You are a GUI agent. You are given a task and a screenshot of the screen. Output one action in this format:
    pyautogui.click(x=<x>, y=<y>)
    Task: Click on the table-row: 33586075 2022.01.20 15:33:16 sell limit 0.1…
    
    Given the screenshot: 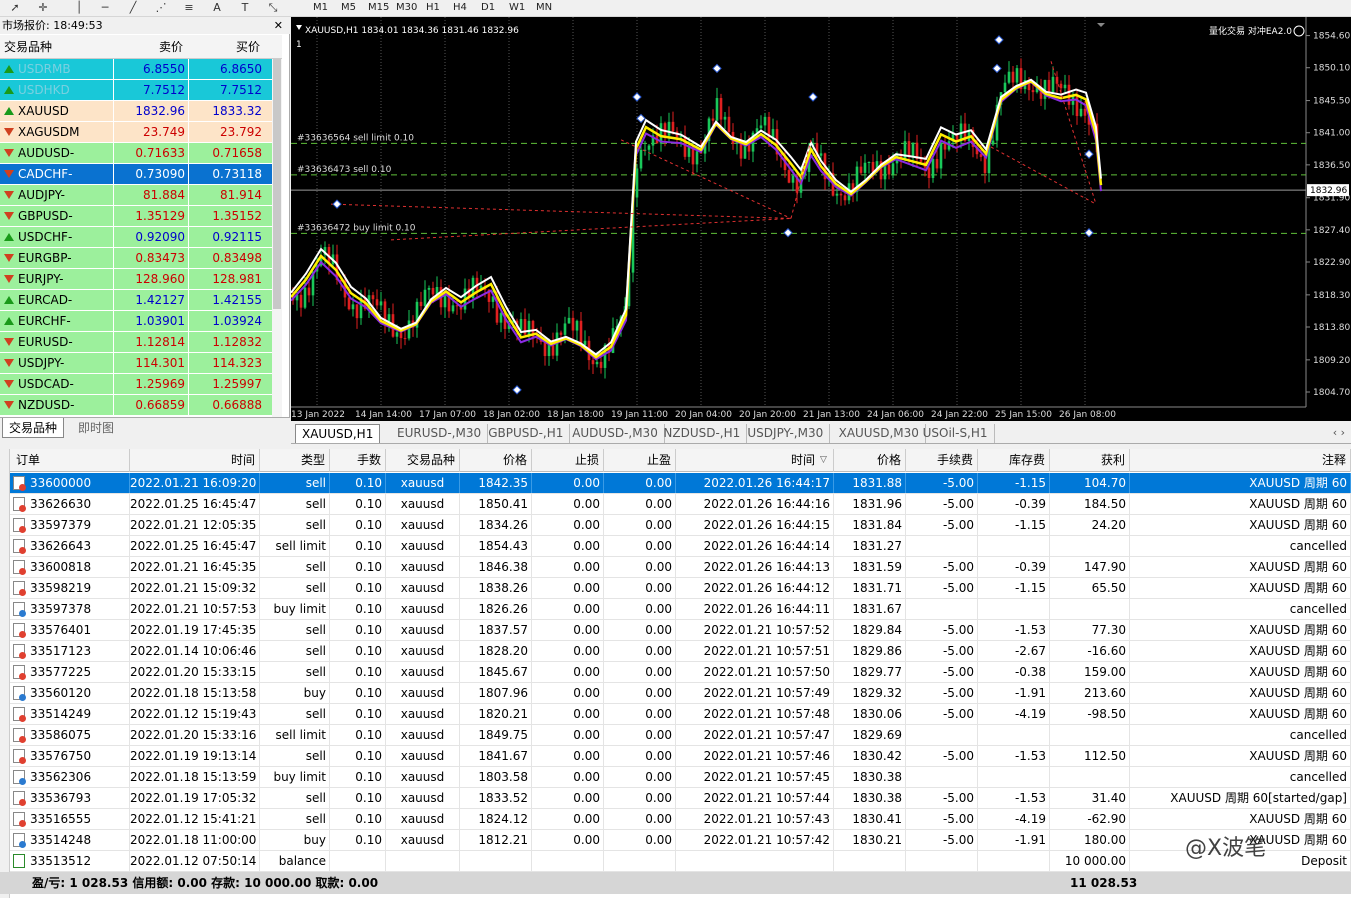 What is the action you would take?
    pyautogui.click(x=680, y=735)
    